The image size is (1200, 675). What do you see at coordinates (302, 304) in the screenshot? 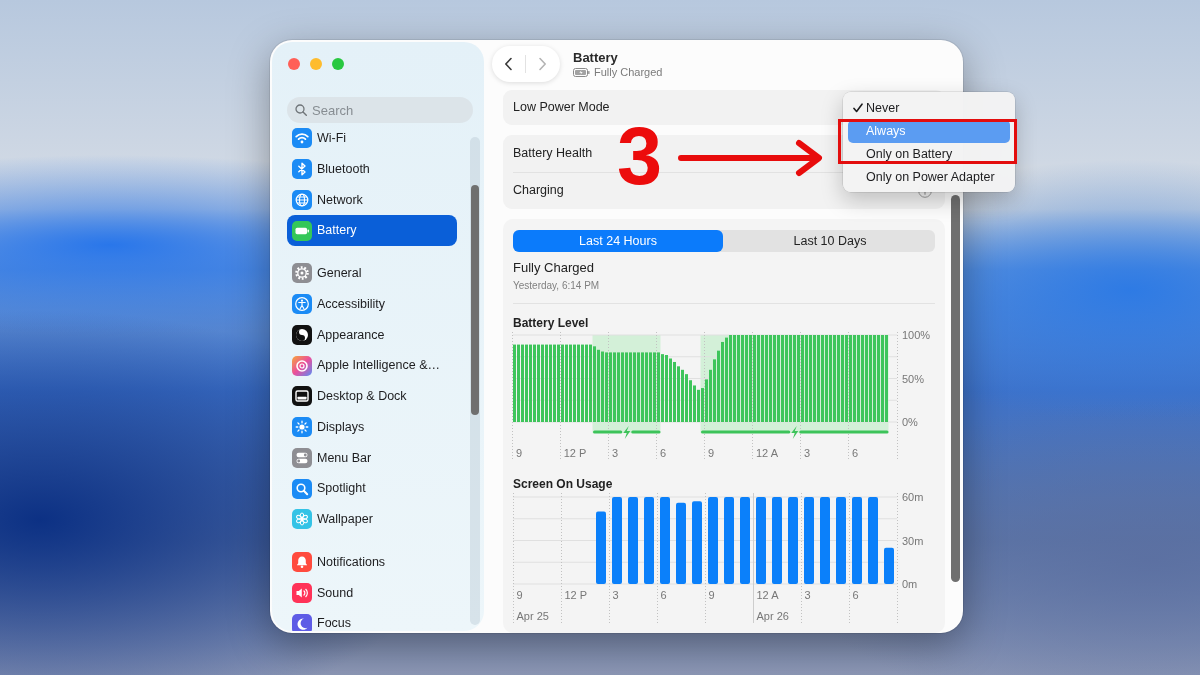
I see `accessibility-icon` at bounding box center [302, 304].